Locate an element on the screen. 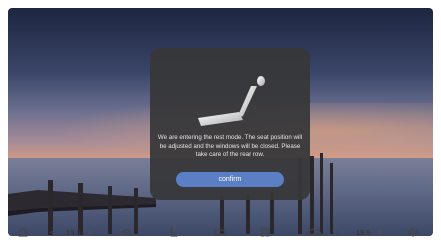 This screenshot has height=244, width=441. right-temp-decrease-button: < is located at coordinates (343, 233).